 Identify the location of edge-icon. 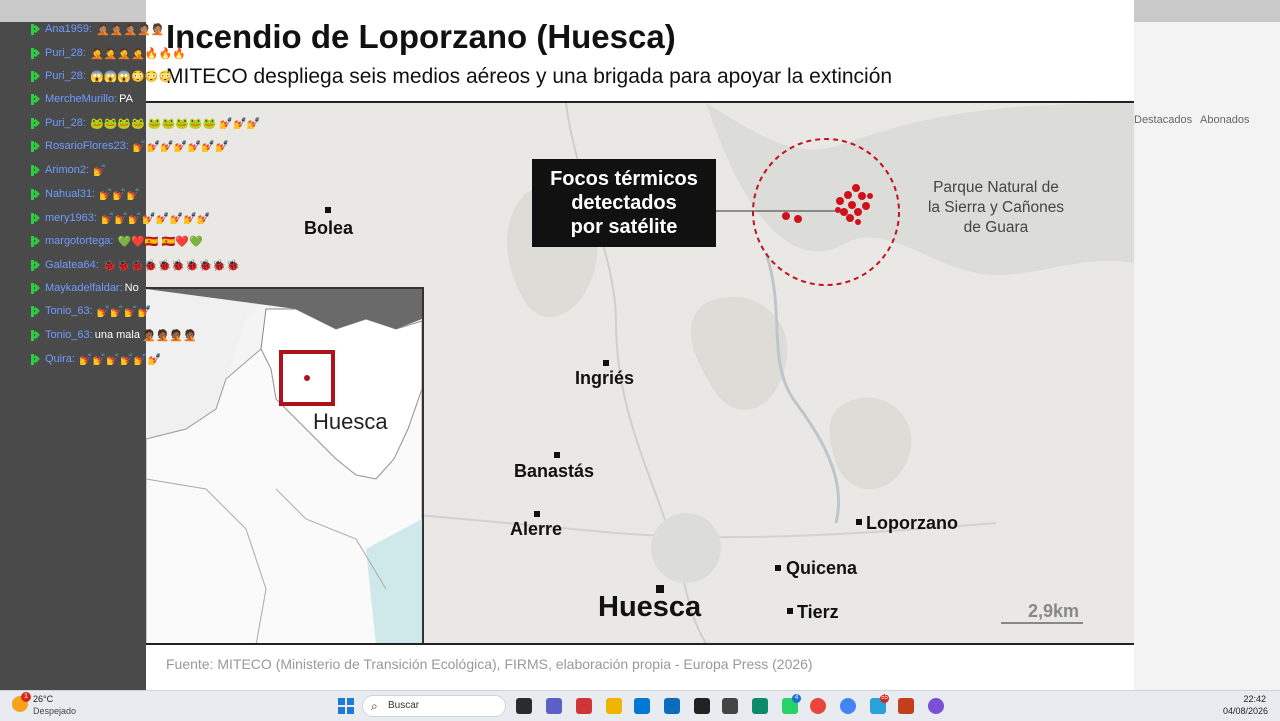
(760, 706).